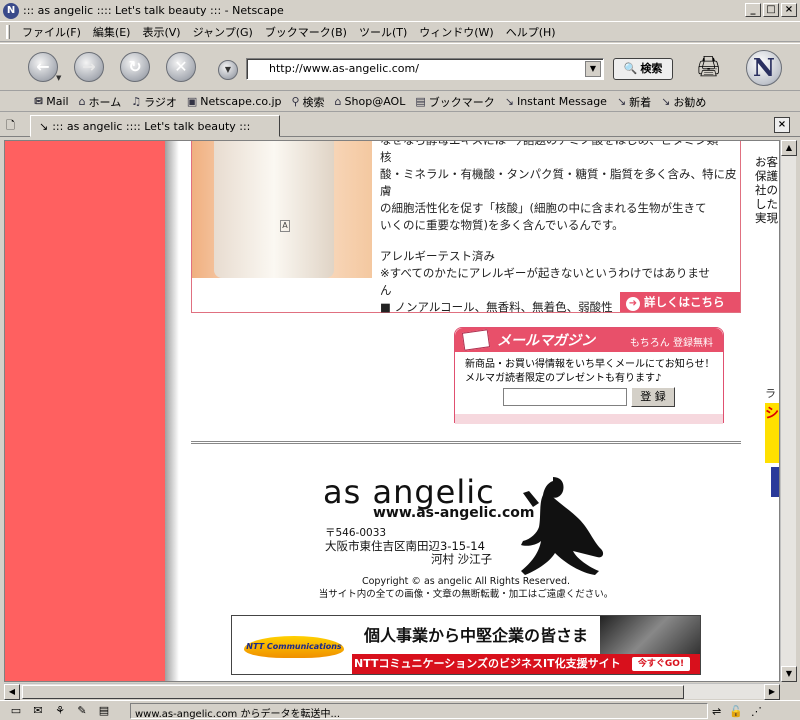 This screenshot has width=800, height=720. What do you see at coordinates (135, 67) in the screenshot?
I see `reload-button: ↻` at bounding box center [135, 67].